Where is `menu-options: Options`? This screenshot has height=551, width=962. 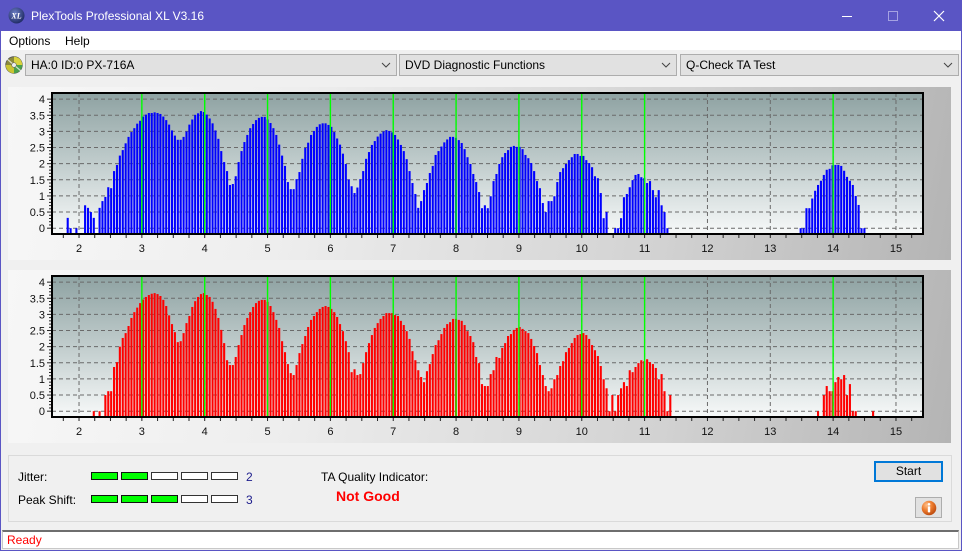
menu-options: Options is located at coordinates (29, 41).